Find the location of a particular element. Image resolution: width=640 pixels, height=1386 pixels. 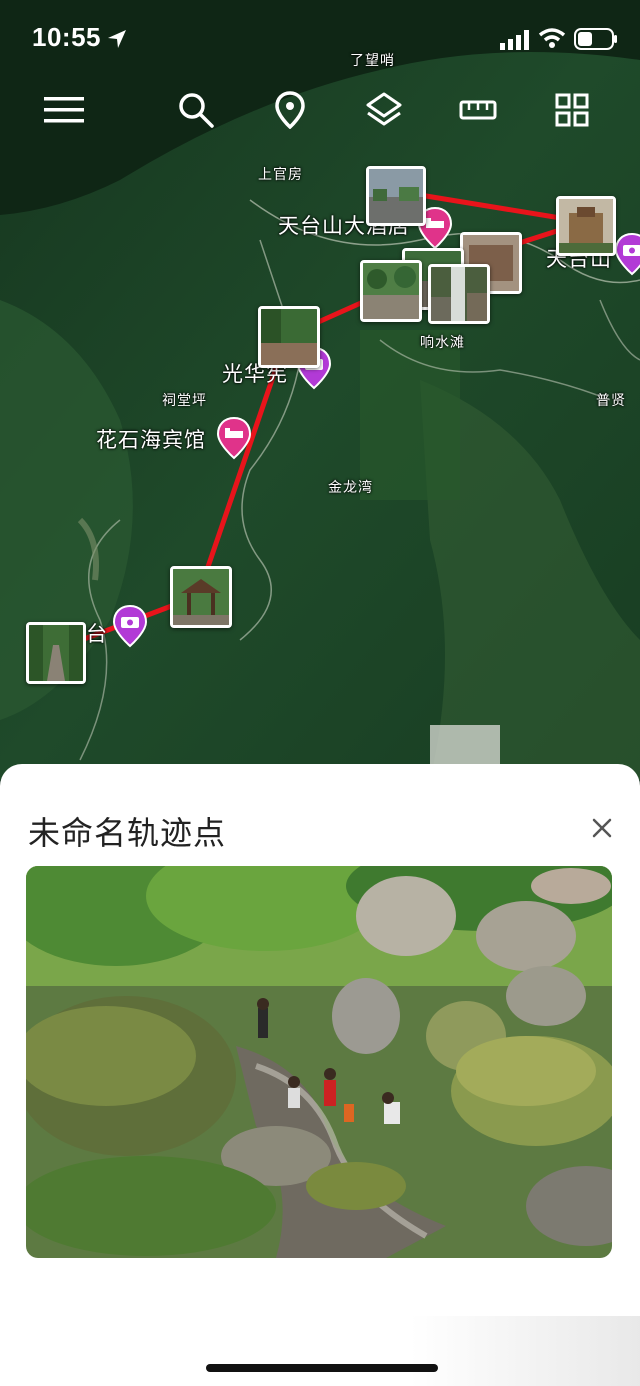

menu-button is located at coordinates (64, 110).